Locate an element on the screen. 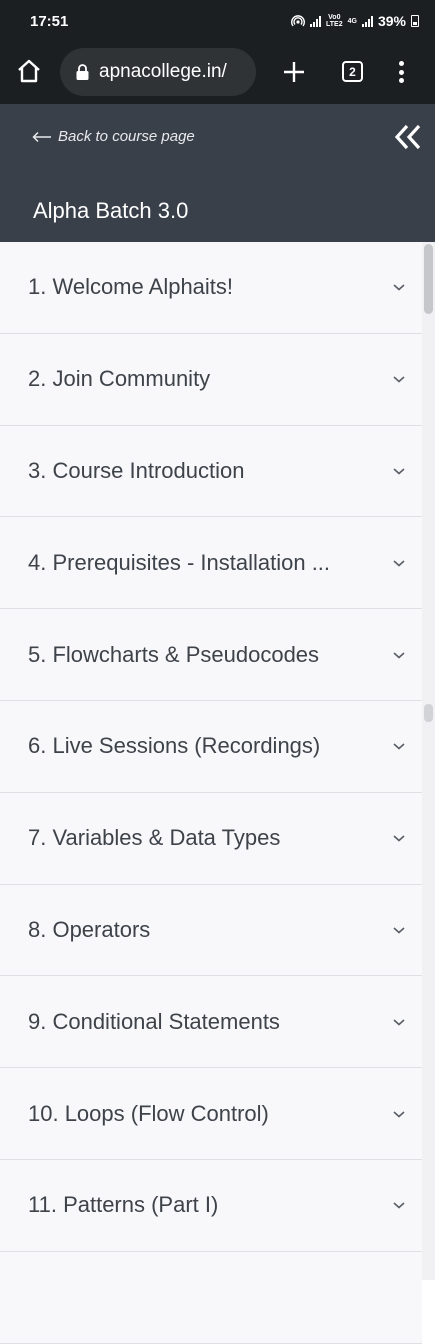 The image size is (435, 1344). lock-icon is located at coordinates (82, 72).